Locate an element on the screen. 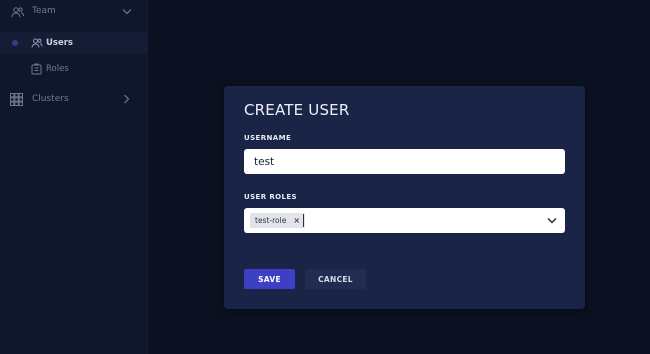 The image size is (650, 354). remove-role-icon: × is located at coordinates (296, 220).